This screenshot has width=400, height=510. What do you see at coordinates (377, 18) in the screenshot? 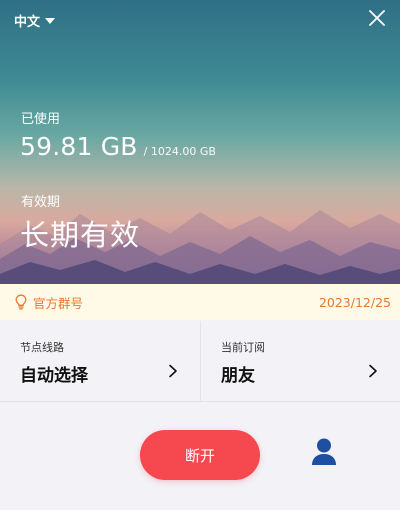
I see `close-icon` at bounding box center [377, 18].